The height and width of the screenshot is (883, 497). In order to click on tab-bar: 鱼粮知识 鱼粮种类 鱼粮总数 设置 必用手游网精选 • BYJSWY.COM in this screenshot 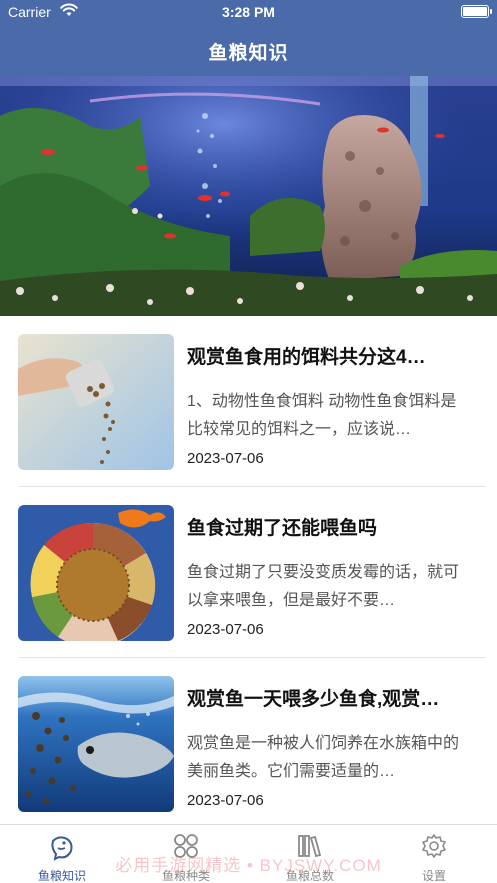, I will do `click(248, 853)`.